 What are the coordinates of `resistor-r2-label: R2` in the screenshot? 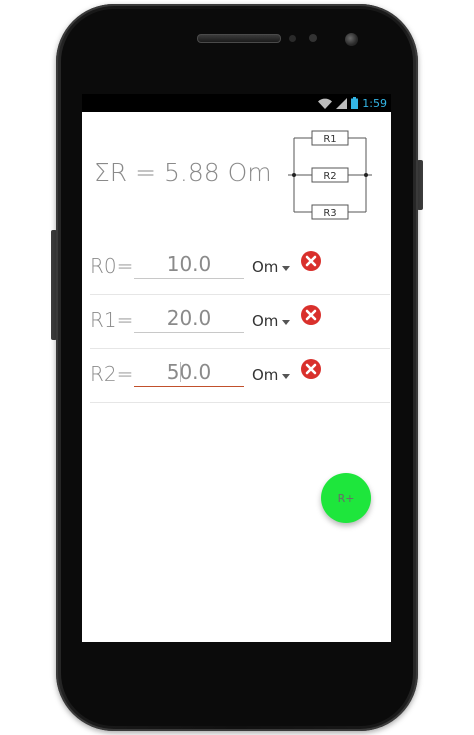 It's located at (329, 176).